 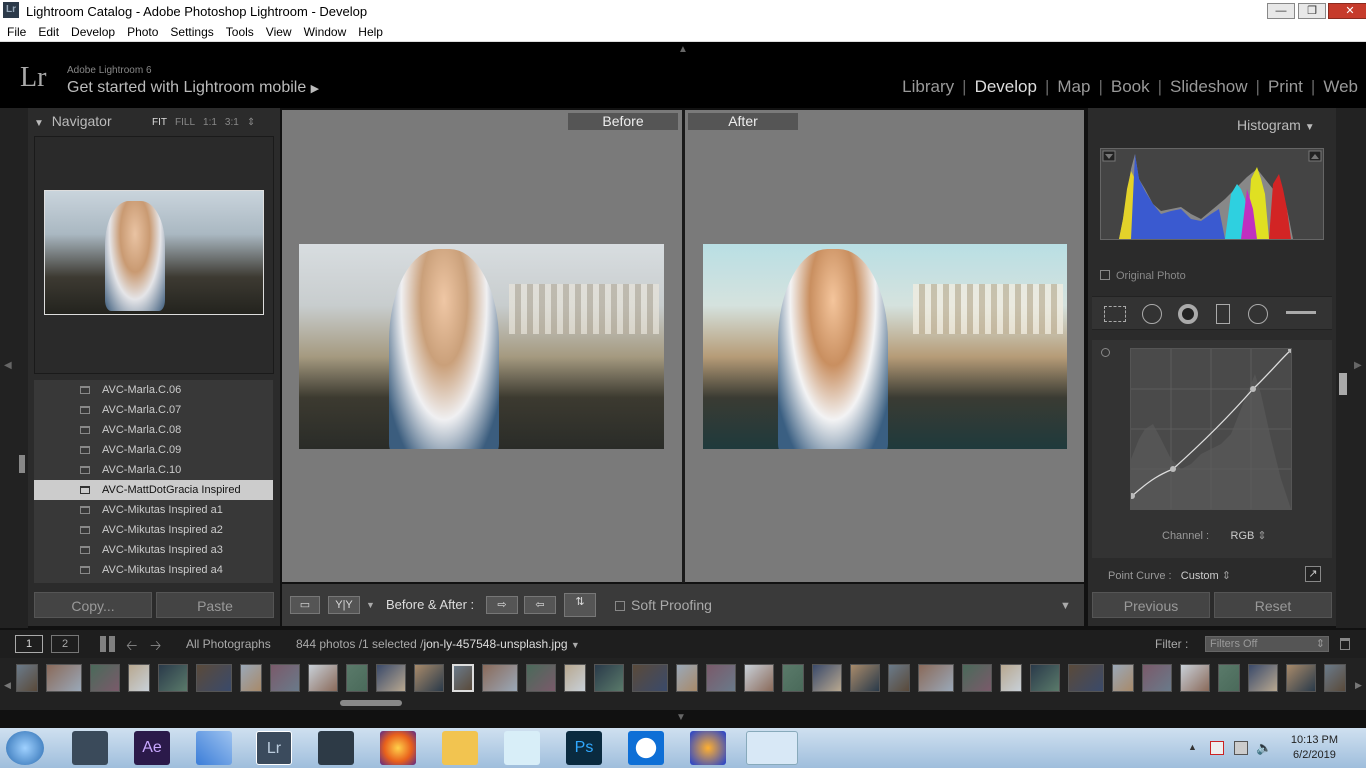 I want to click on list-item: AVC-Marla.C.08, so click(x=153, y=430).